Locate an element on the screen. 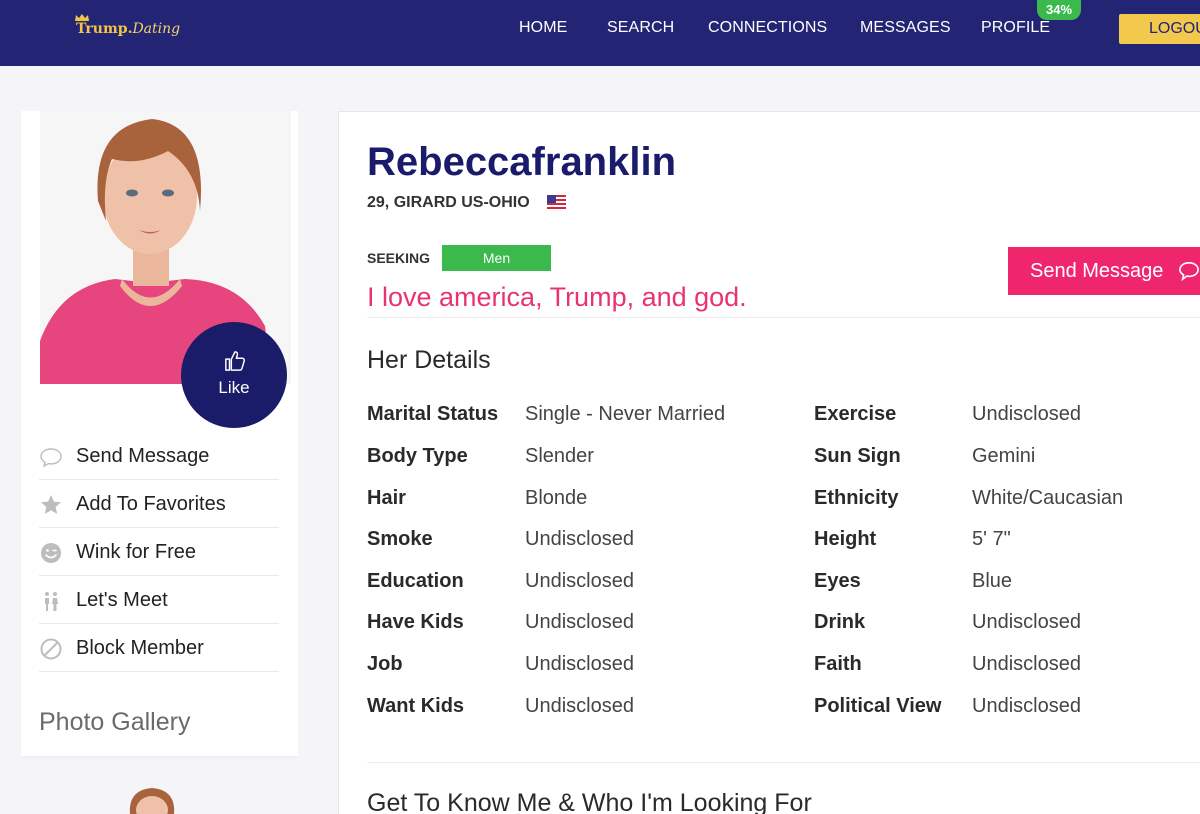 This screenshot has width=1200, height=814. profile-tagline: I love america, Trump, and god. is located at coordinates (557, 297).